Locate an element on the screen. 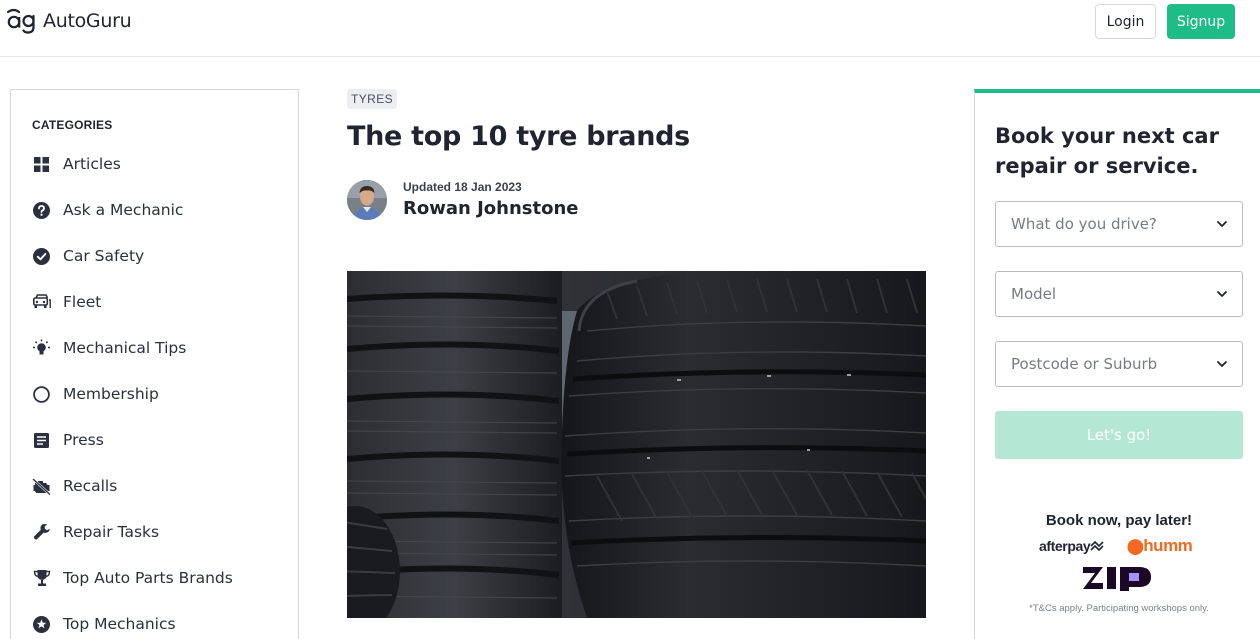  lightbulb-icon is located at coordinates (41, 348).